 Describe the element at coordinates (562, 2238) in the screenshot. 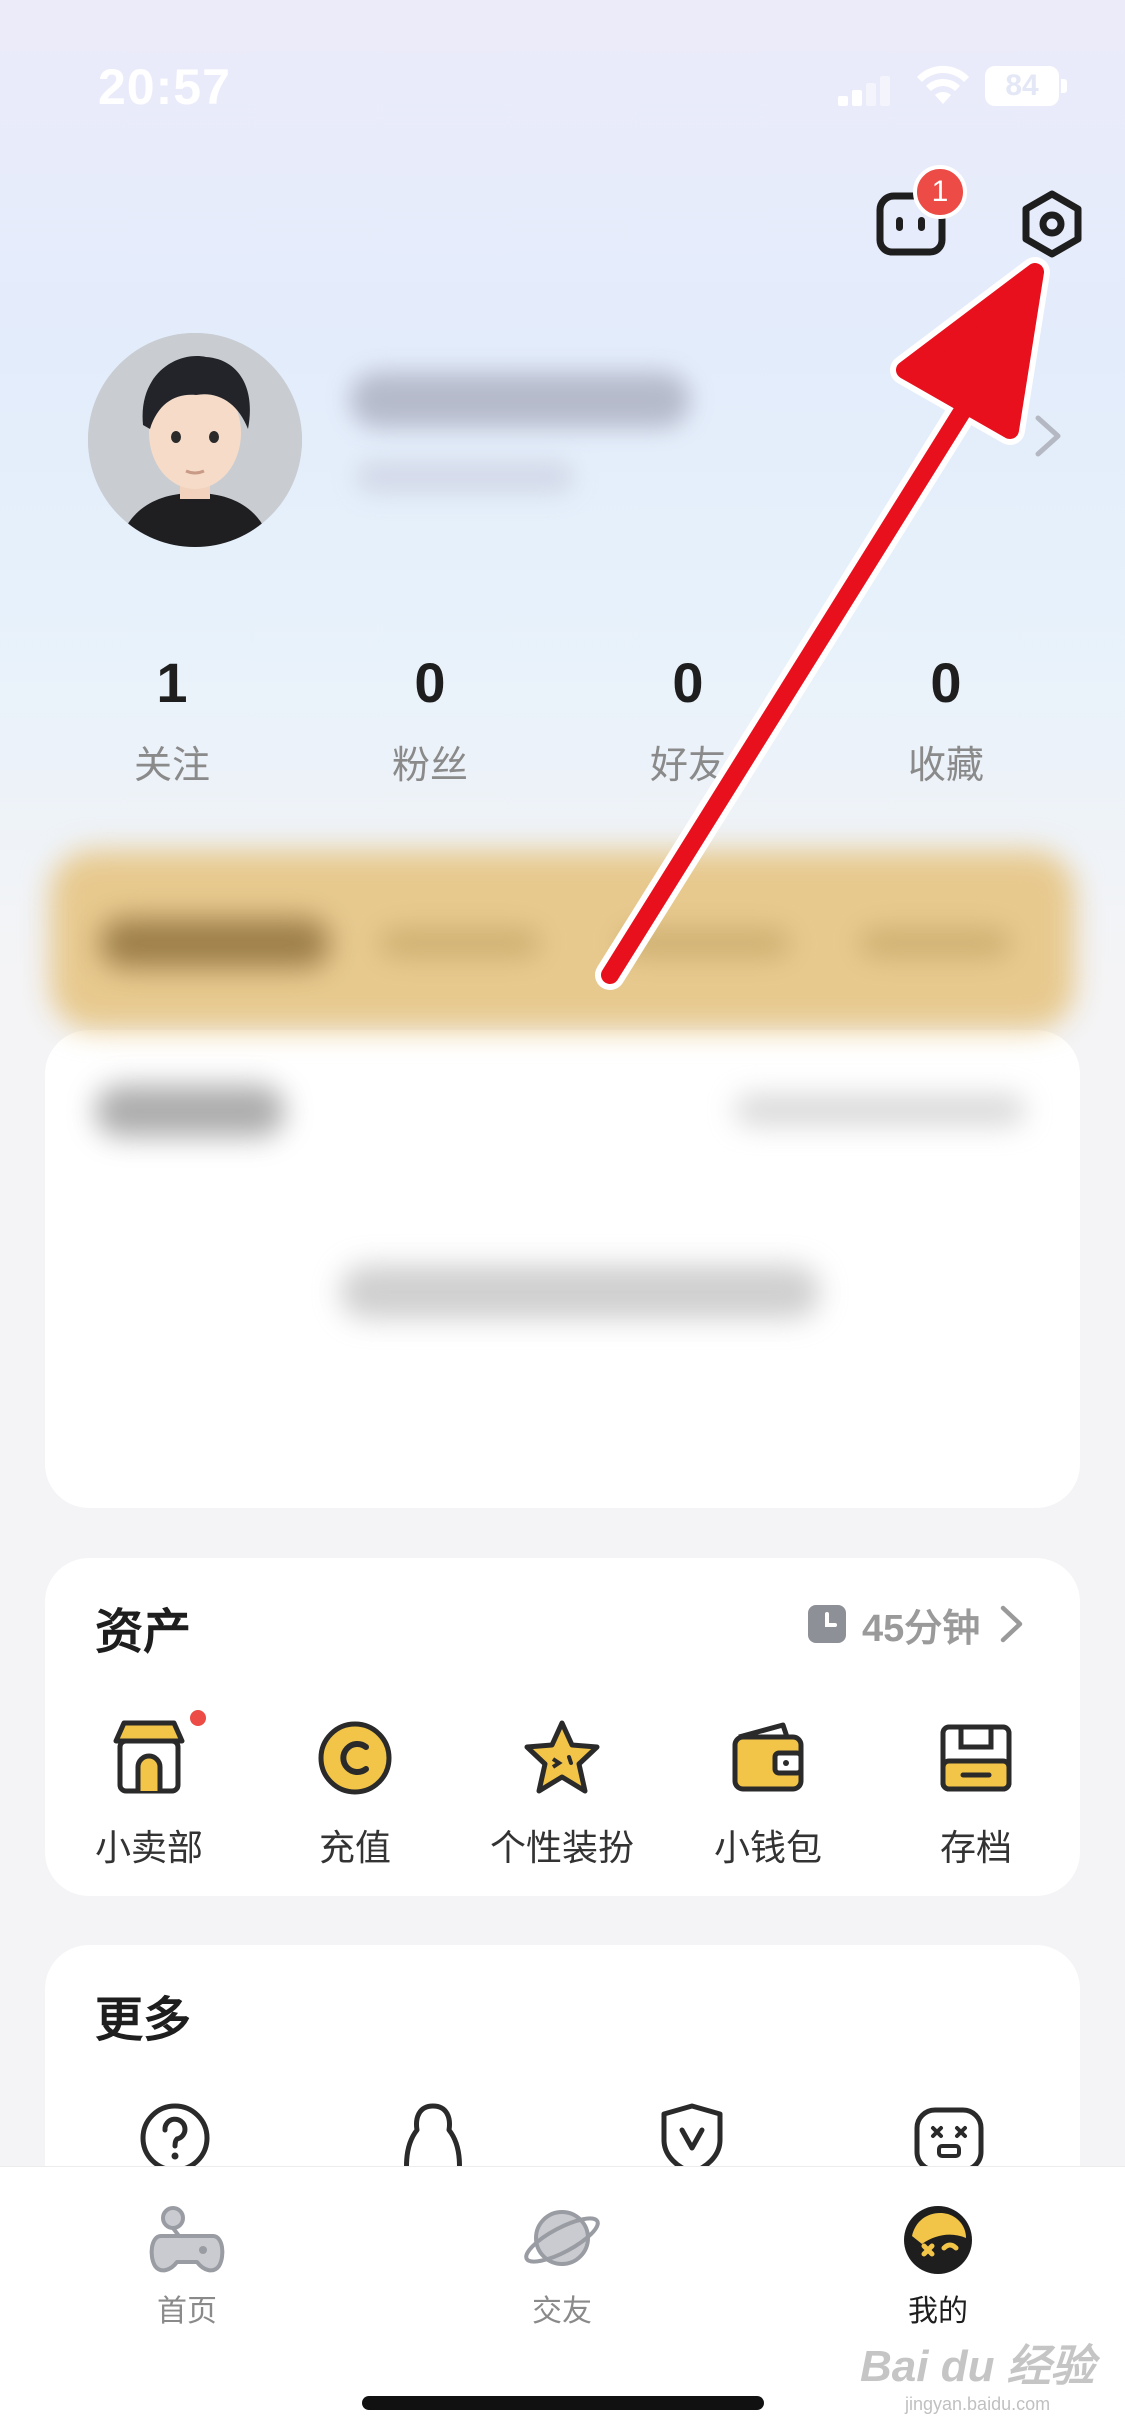

I see `planet-icon` at that location.